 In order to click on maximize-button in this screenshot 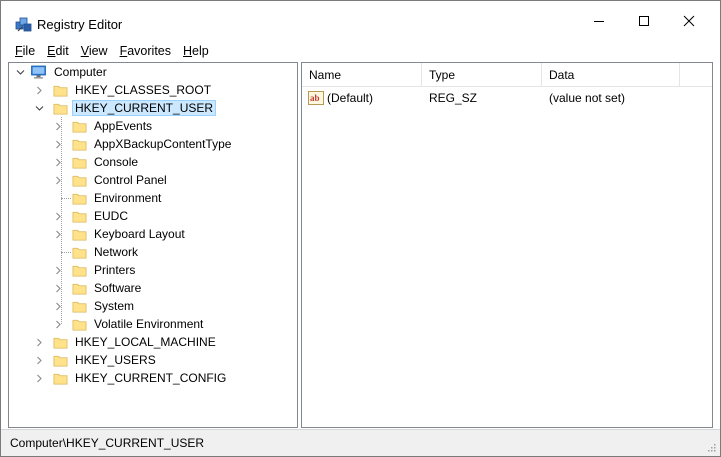, I will do `click(644, 21)`.